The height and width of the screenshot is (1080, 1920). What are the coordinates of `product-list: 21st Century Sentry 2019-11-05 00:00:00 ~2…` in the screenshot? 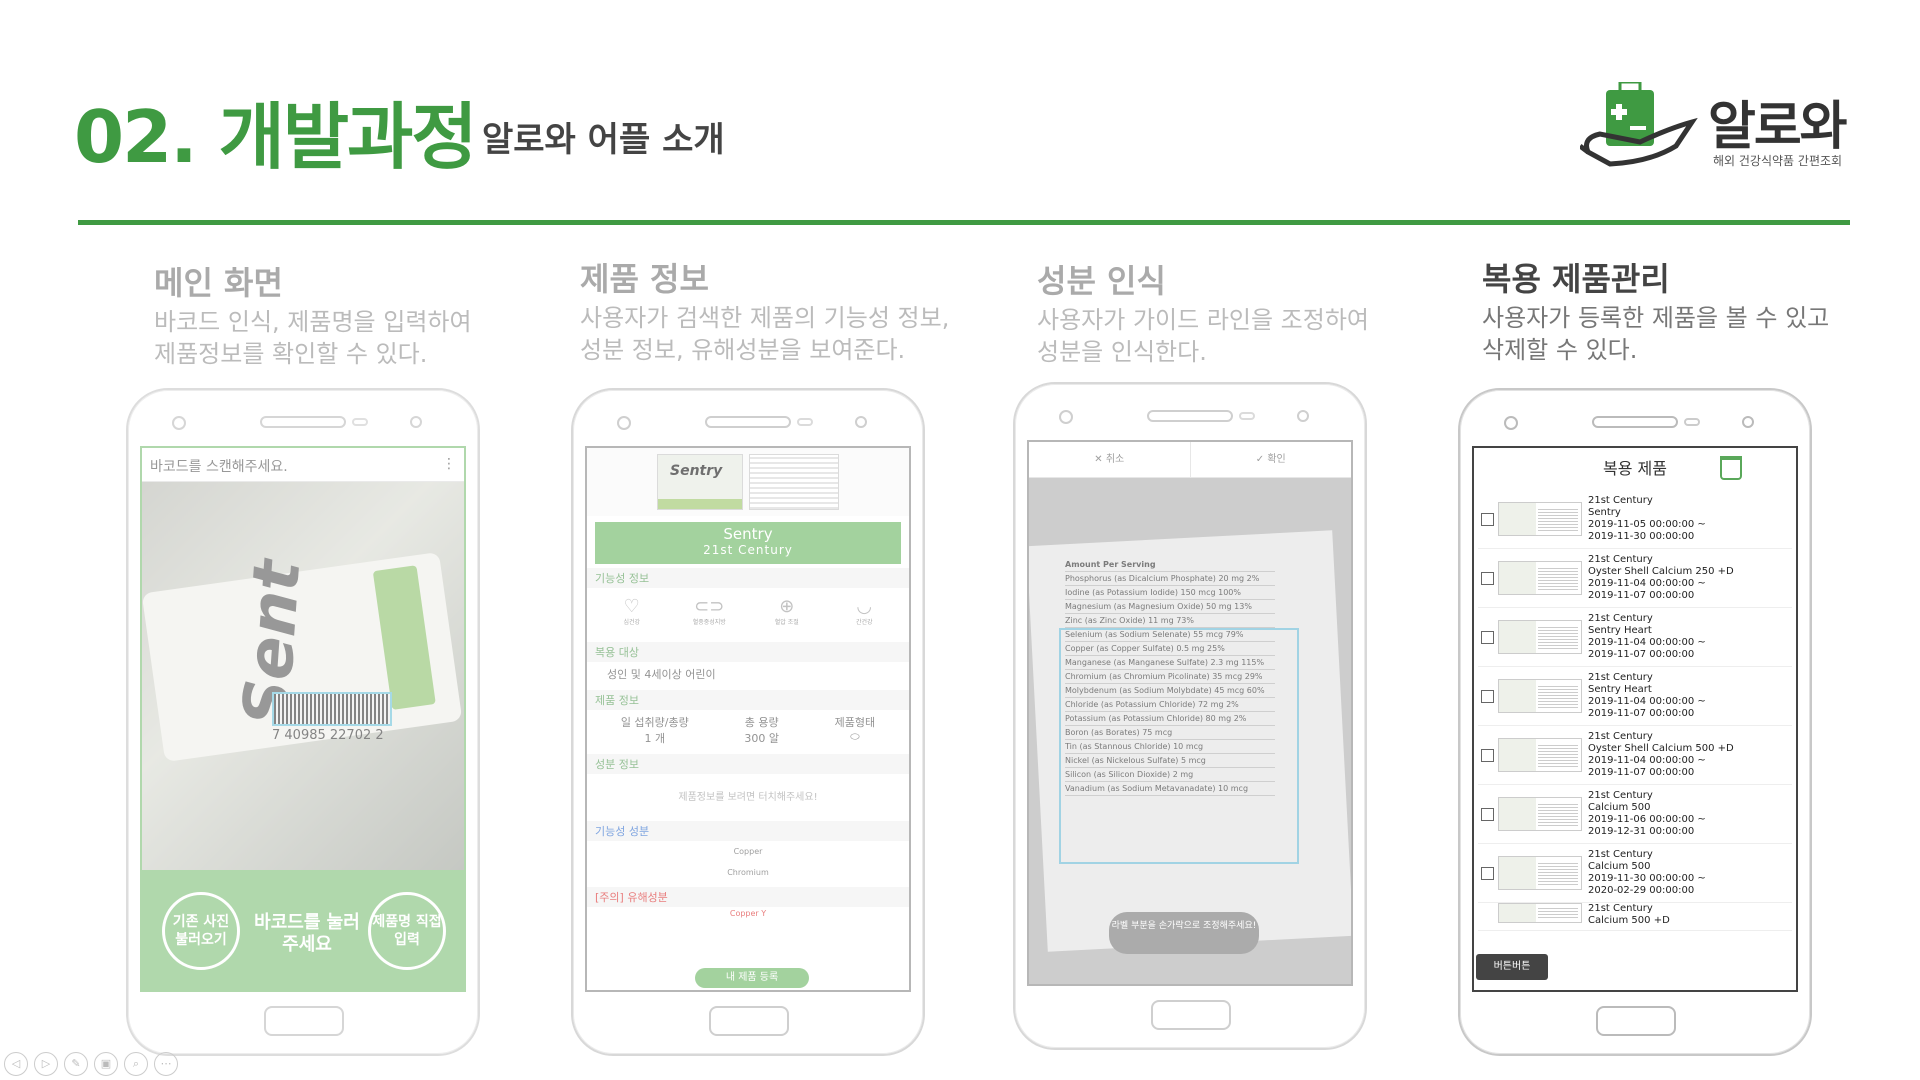 It's located at (1635, 710).